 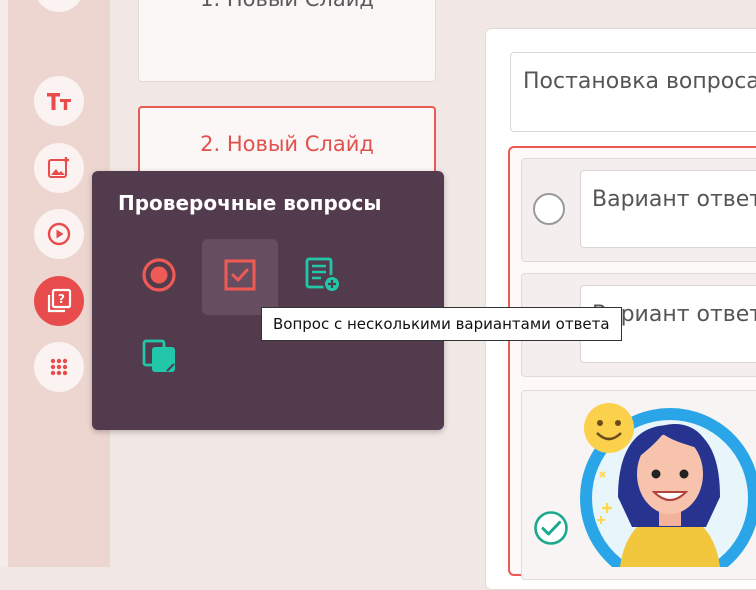 I want to click on single-choice-button, so click(x=159, y=277).